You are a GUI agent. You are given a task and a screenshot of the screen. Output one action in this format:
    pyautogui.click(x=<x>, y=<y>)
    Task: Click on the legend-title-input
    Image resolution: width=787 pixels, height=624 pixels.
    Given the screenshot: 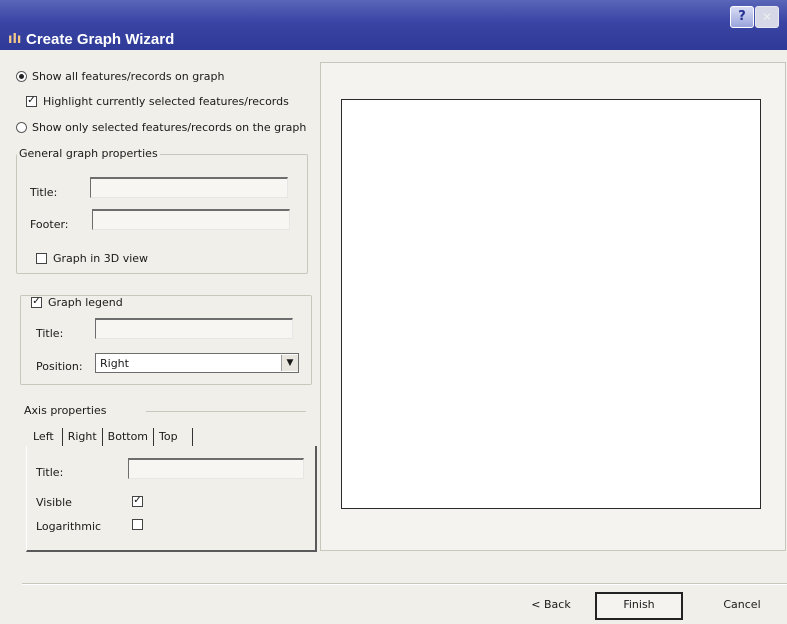 What is the action you would take?
    pyautogui.click(x=194, y=328)
    